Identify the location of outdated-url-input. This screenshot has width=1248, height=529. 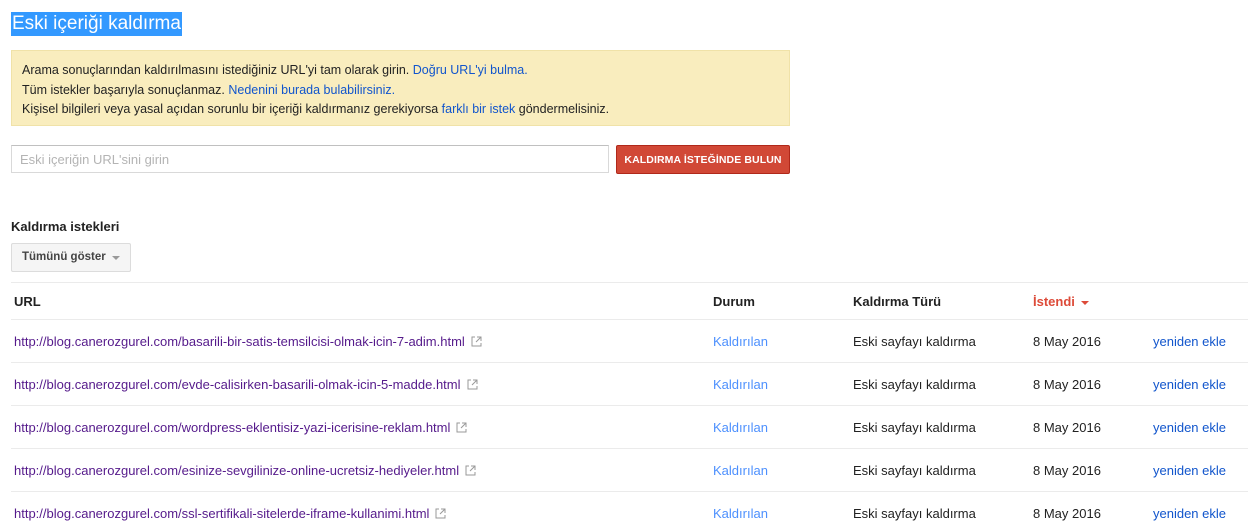
(310, 159).